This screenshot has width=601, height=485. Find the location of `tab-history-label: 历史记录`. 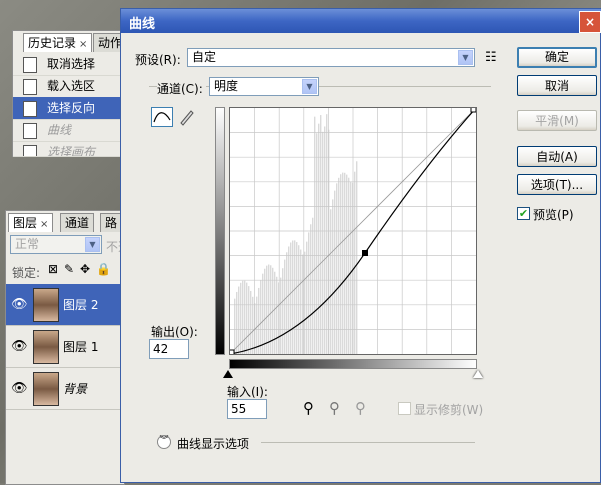

tab-history-label: 历史记录 is located at coordinates (52, 43).